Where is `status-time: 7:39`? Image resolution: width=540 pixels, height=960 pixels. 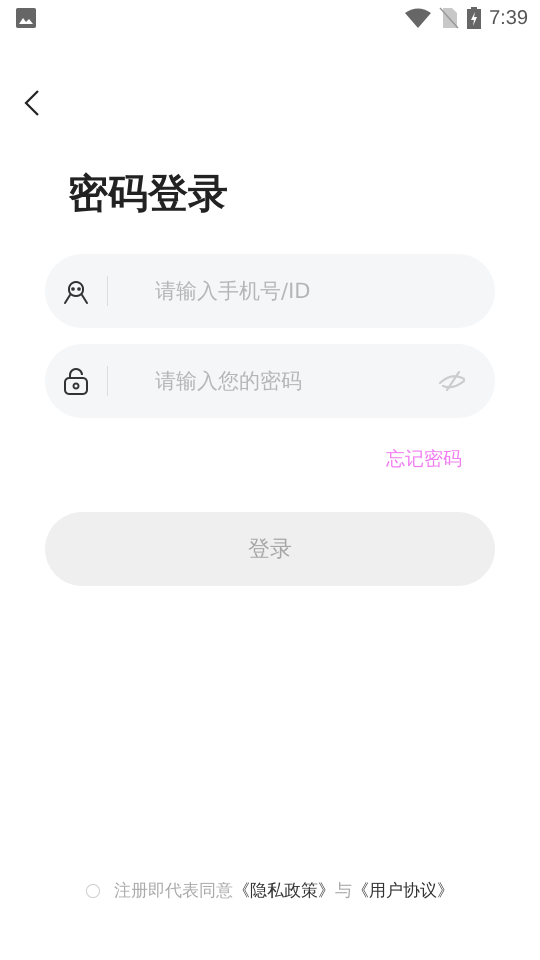 status-time: 7:39 is located at coordinates (508, 18).